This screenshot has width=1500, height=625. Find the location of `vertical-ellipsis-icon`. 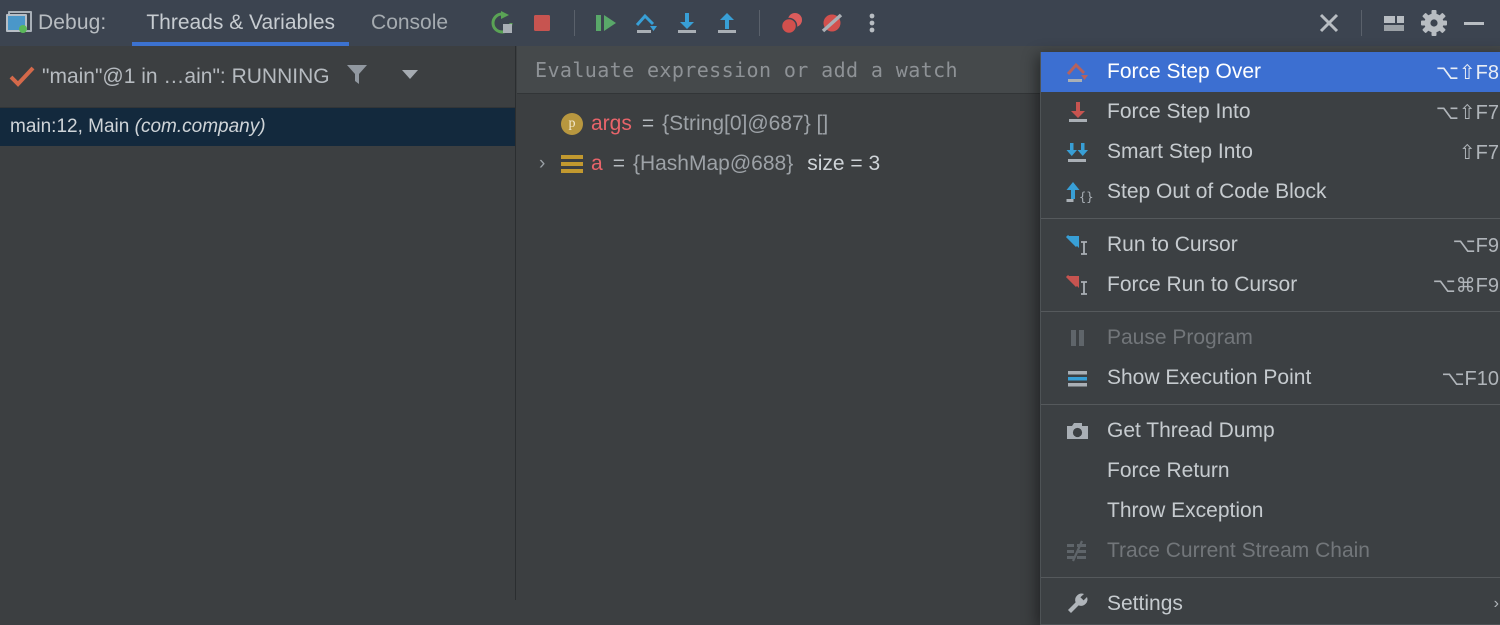

vertical-ellipsis-icon is located at coordinates (872, 23).